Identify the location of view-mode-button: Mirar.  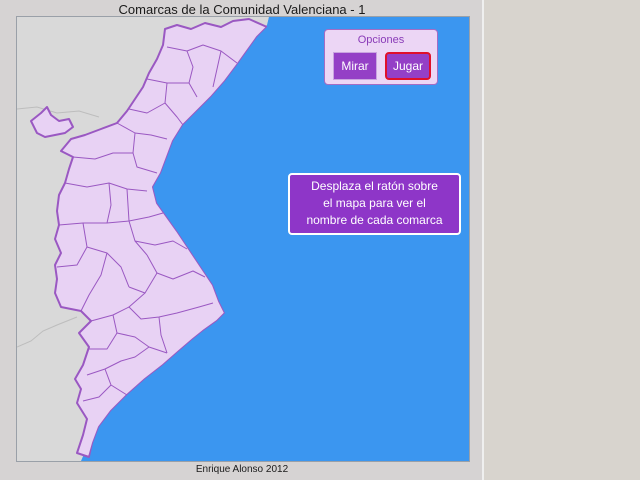
(355, 66).